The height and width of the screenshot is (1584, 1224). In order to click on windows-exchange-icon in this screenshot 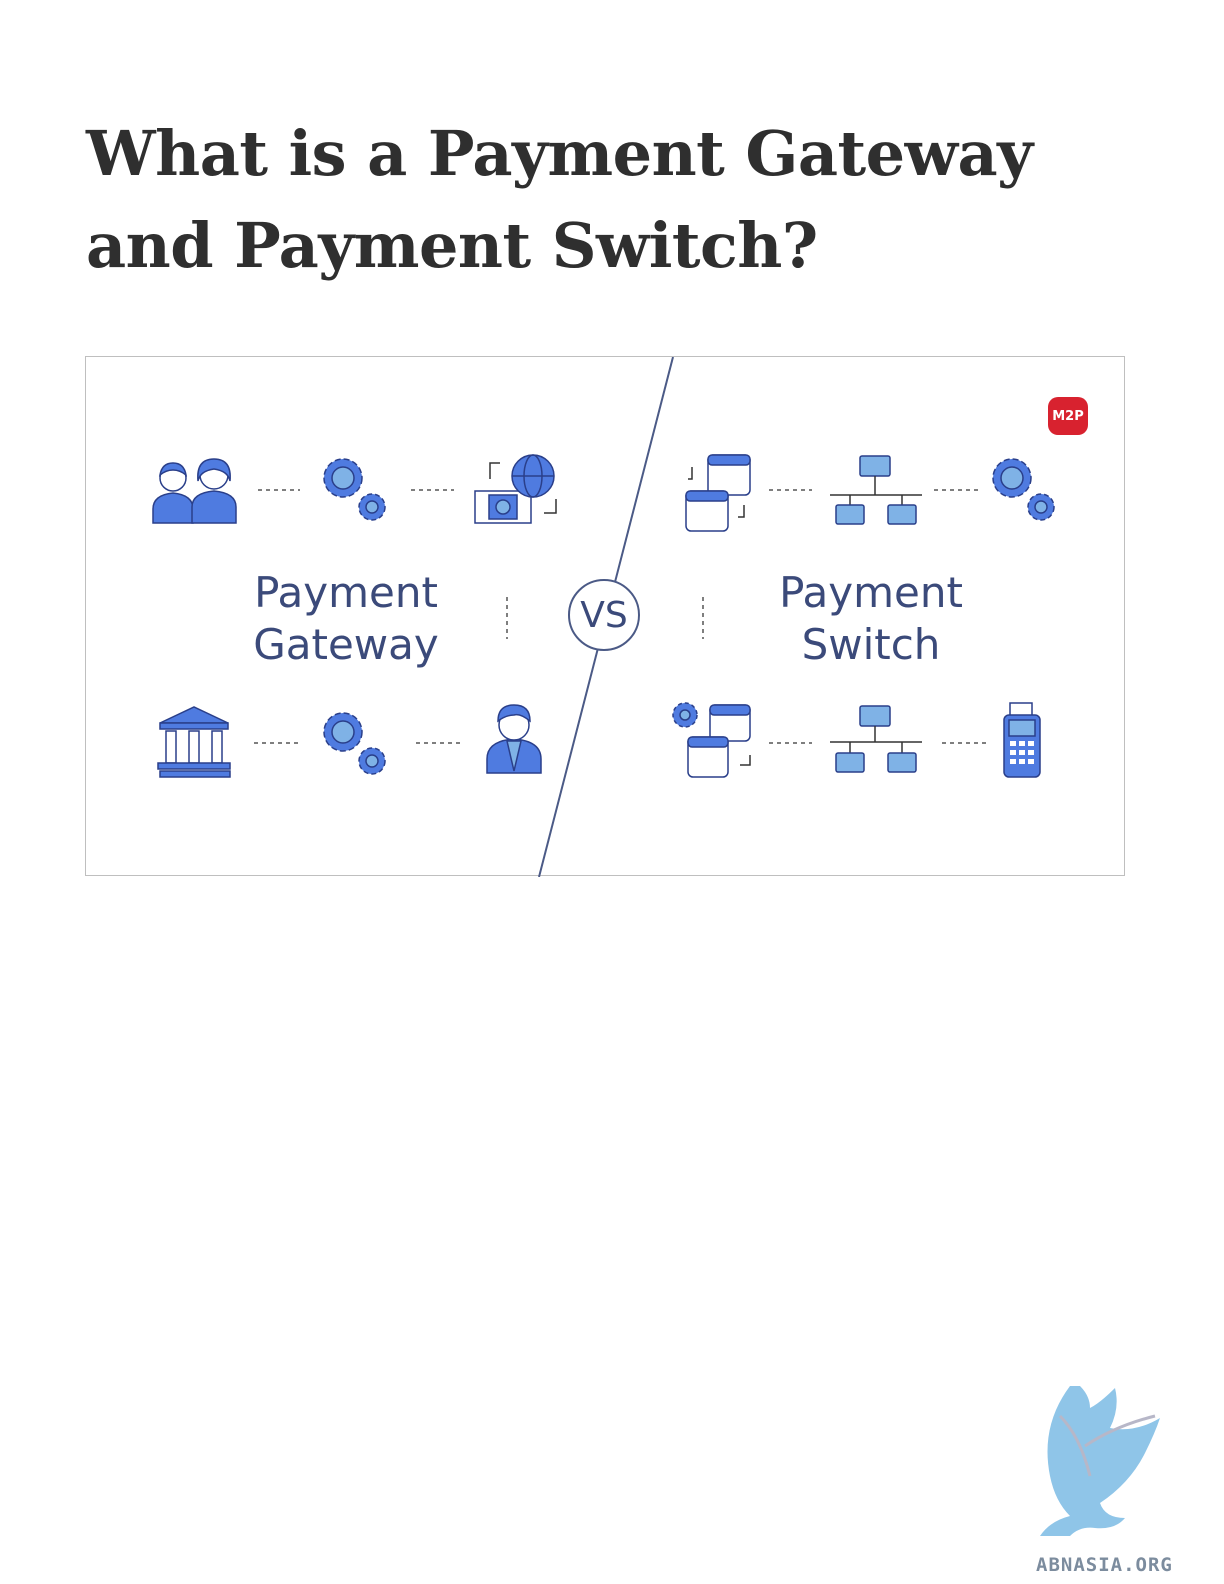, I will do `click(718, 493)`.